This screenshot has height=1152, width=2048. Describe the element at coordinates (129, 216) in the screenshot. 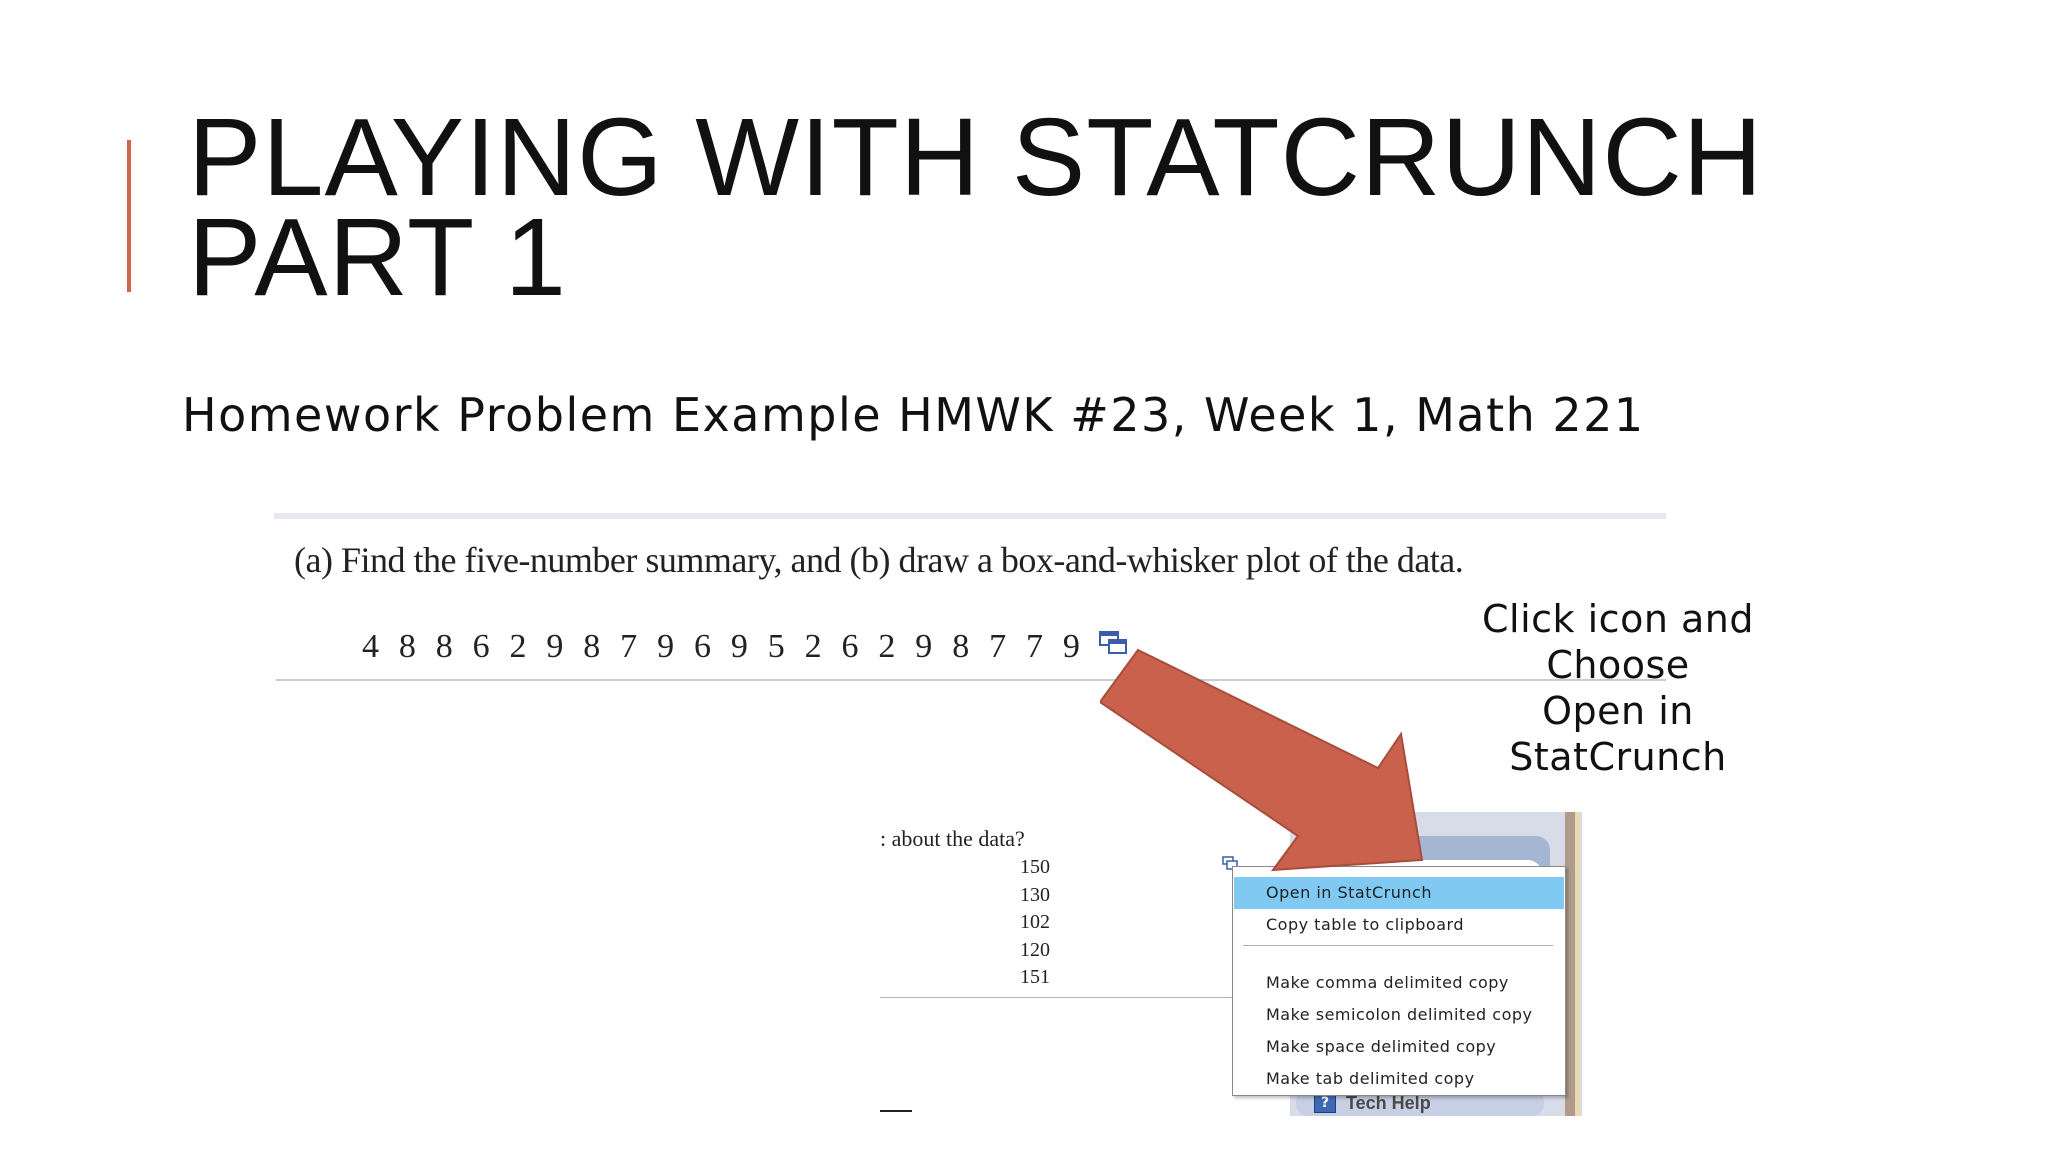

I see `title-accent-bar` at that location.